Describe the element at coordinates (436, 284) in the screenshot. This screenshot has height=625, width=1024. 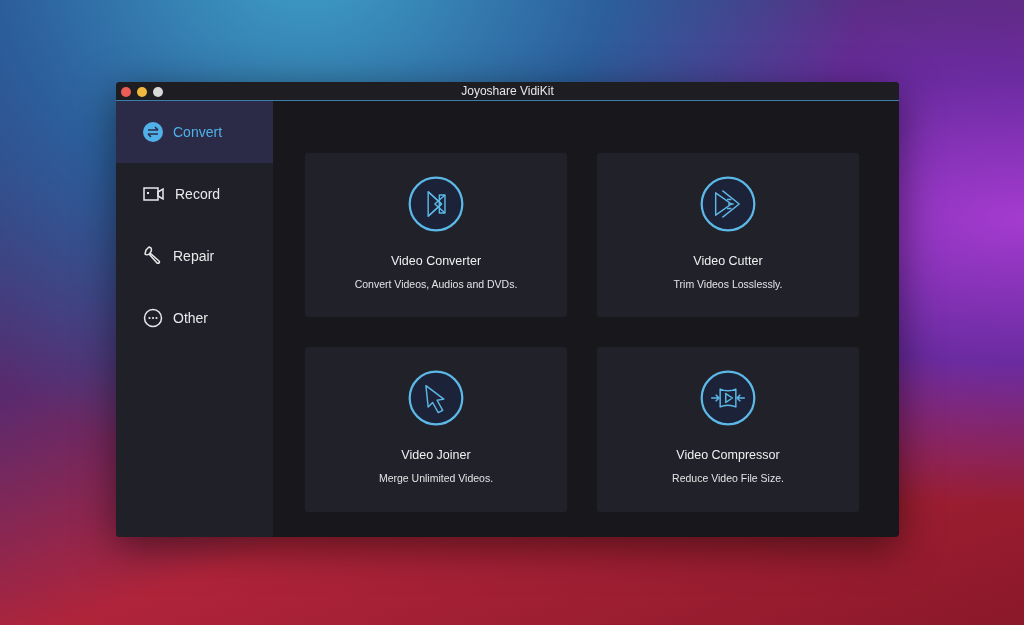
I see `tool-description: Convert Videos, Audios and DVDs.` at that location.